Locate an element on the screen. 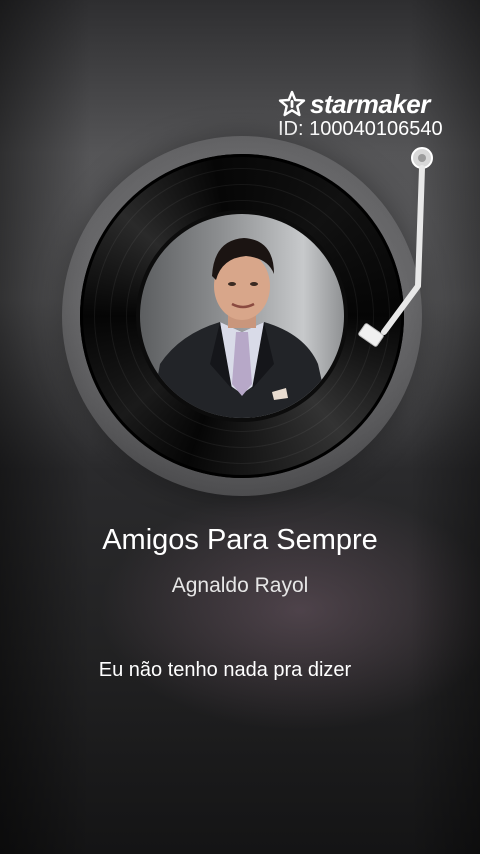  brand-row: starmaker is located at coordinates (354, 104).